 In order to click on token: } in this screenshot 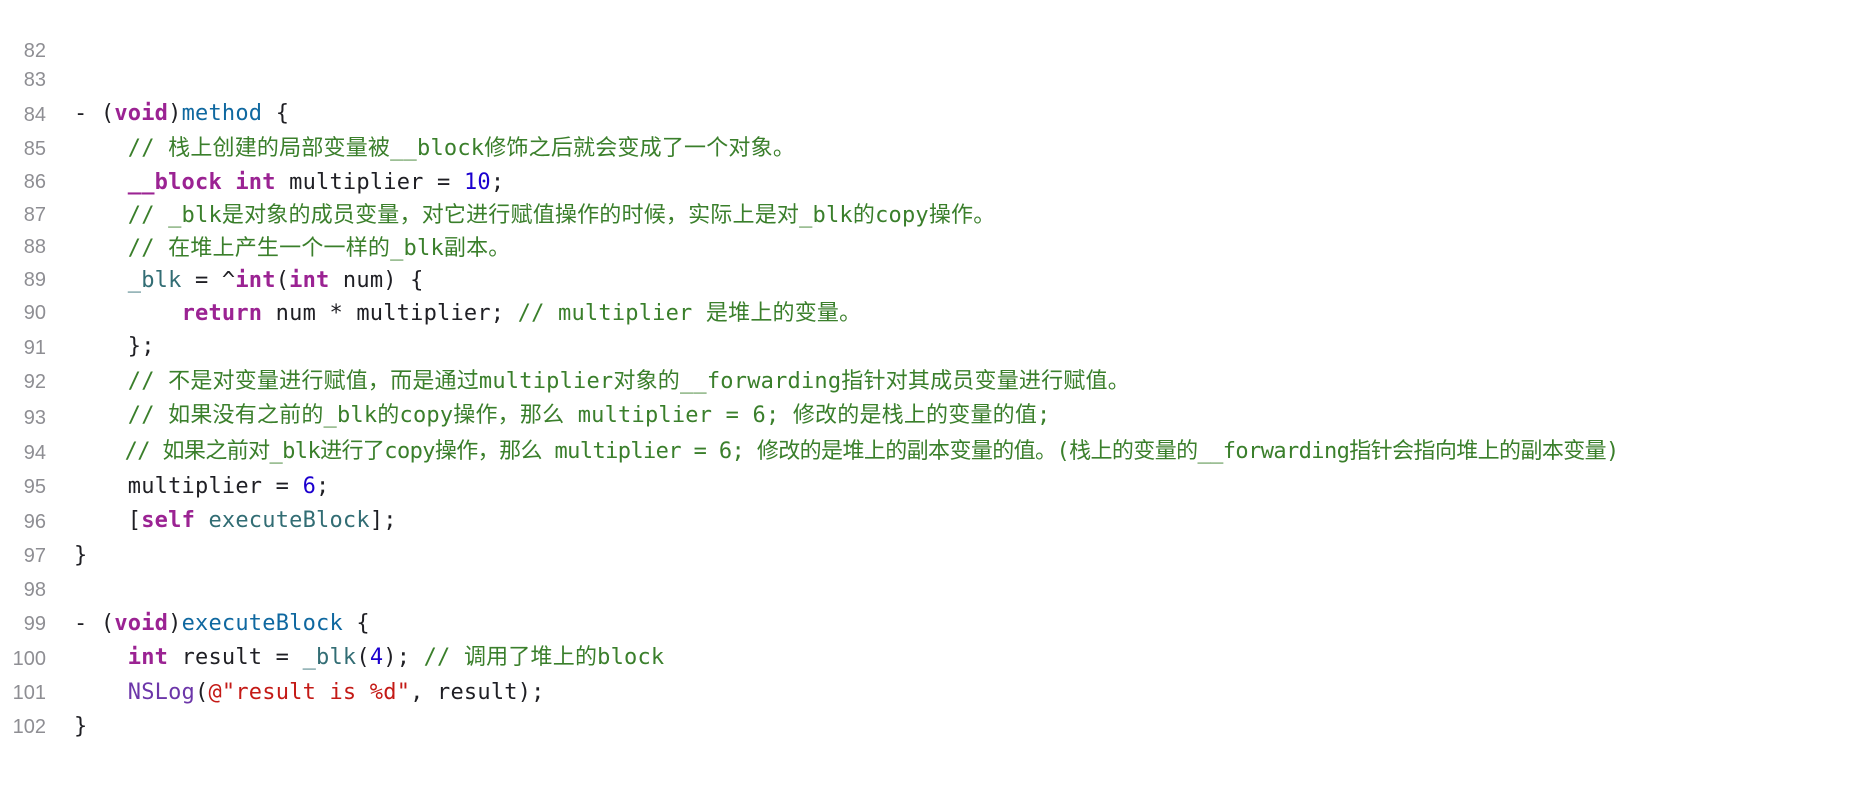, I will do `click(81, 726)`.